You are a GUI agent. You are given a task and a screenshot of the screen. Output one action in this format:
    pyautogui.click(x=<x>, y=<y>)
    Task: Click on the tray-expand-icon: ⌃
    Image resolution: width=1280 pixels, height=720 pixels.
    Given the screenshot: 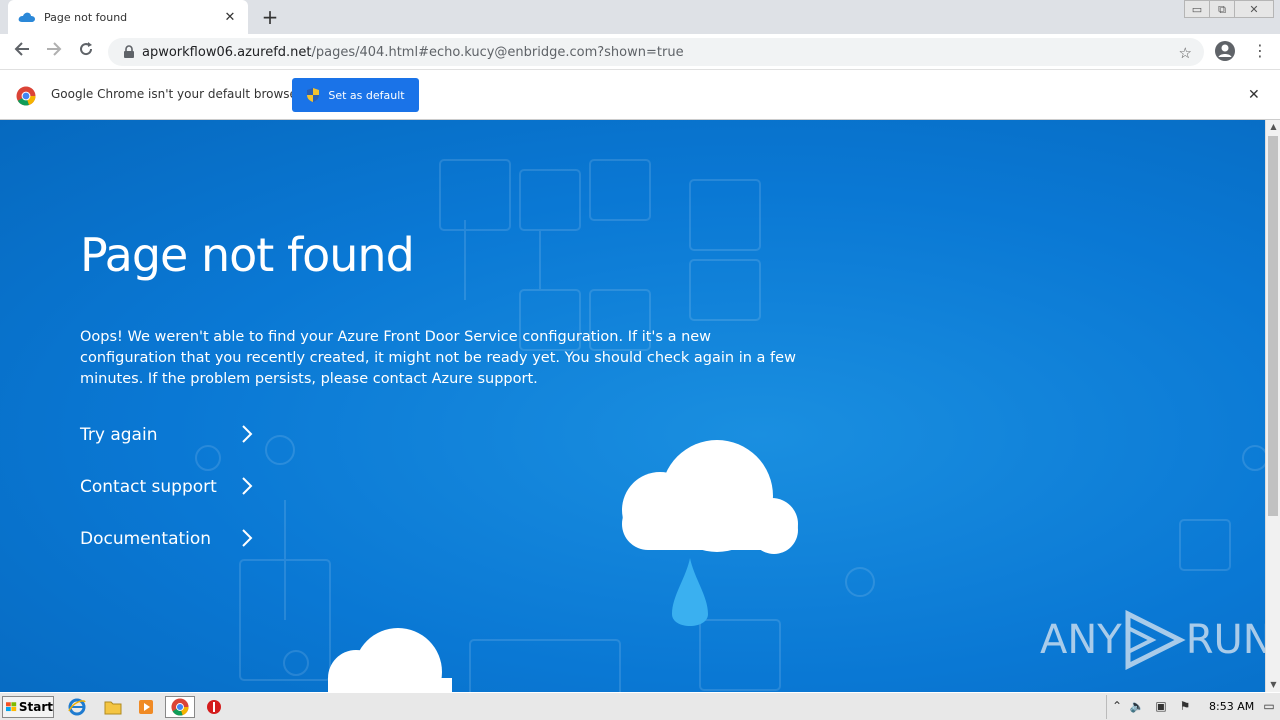 What is the action you would take?
    pyautogui.click(x=1117, y=707)
    